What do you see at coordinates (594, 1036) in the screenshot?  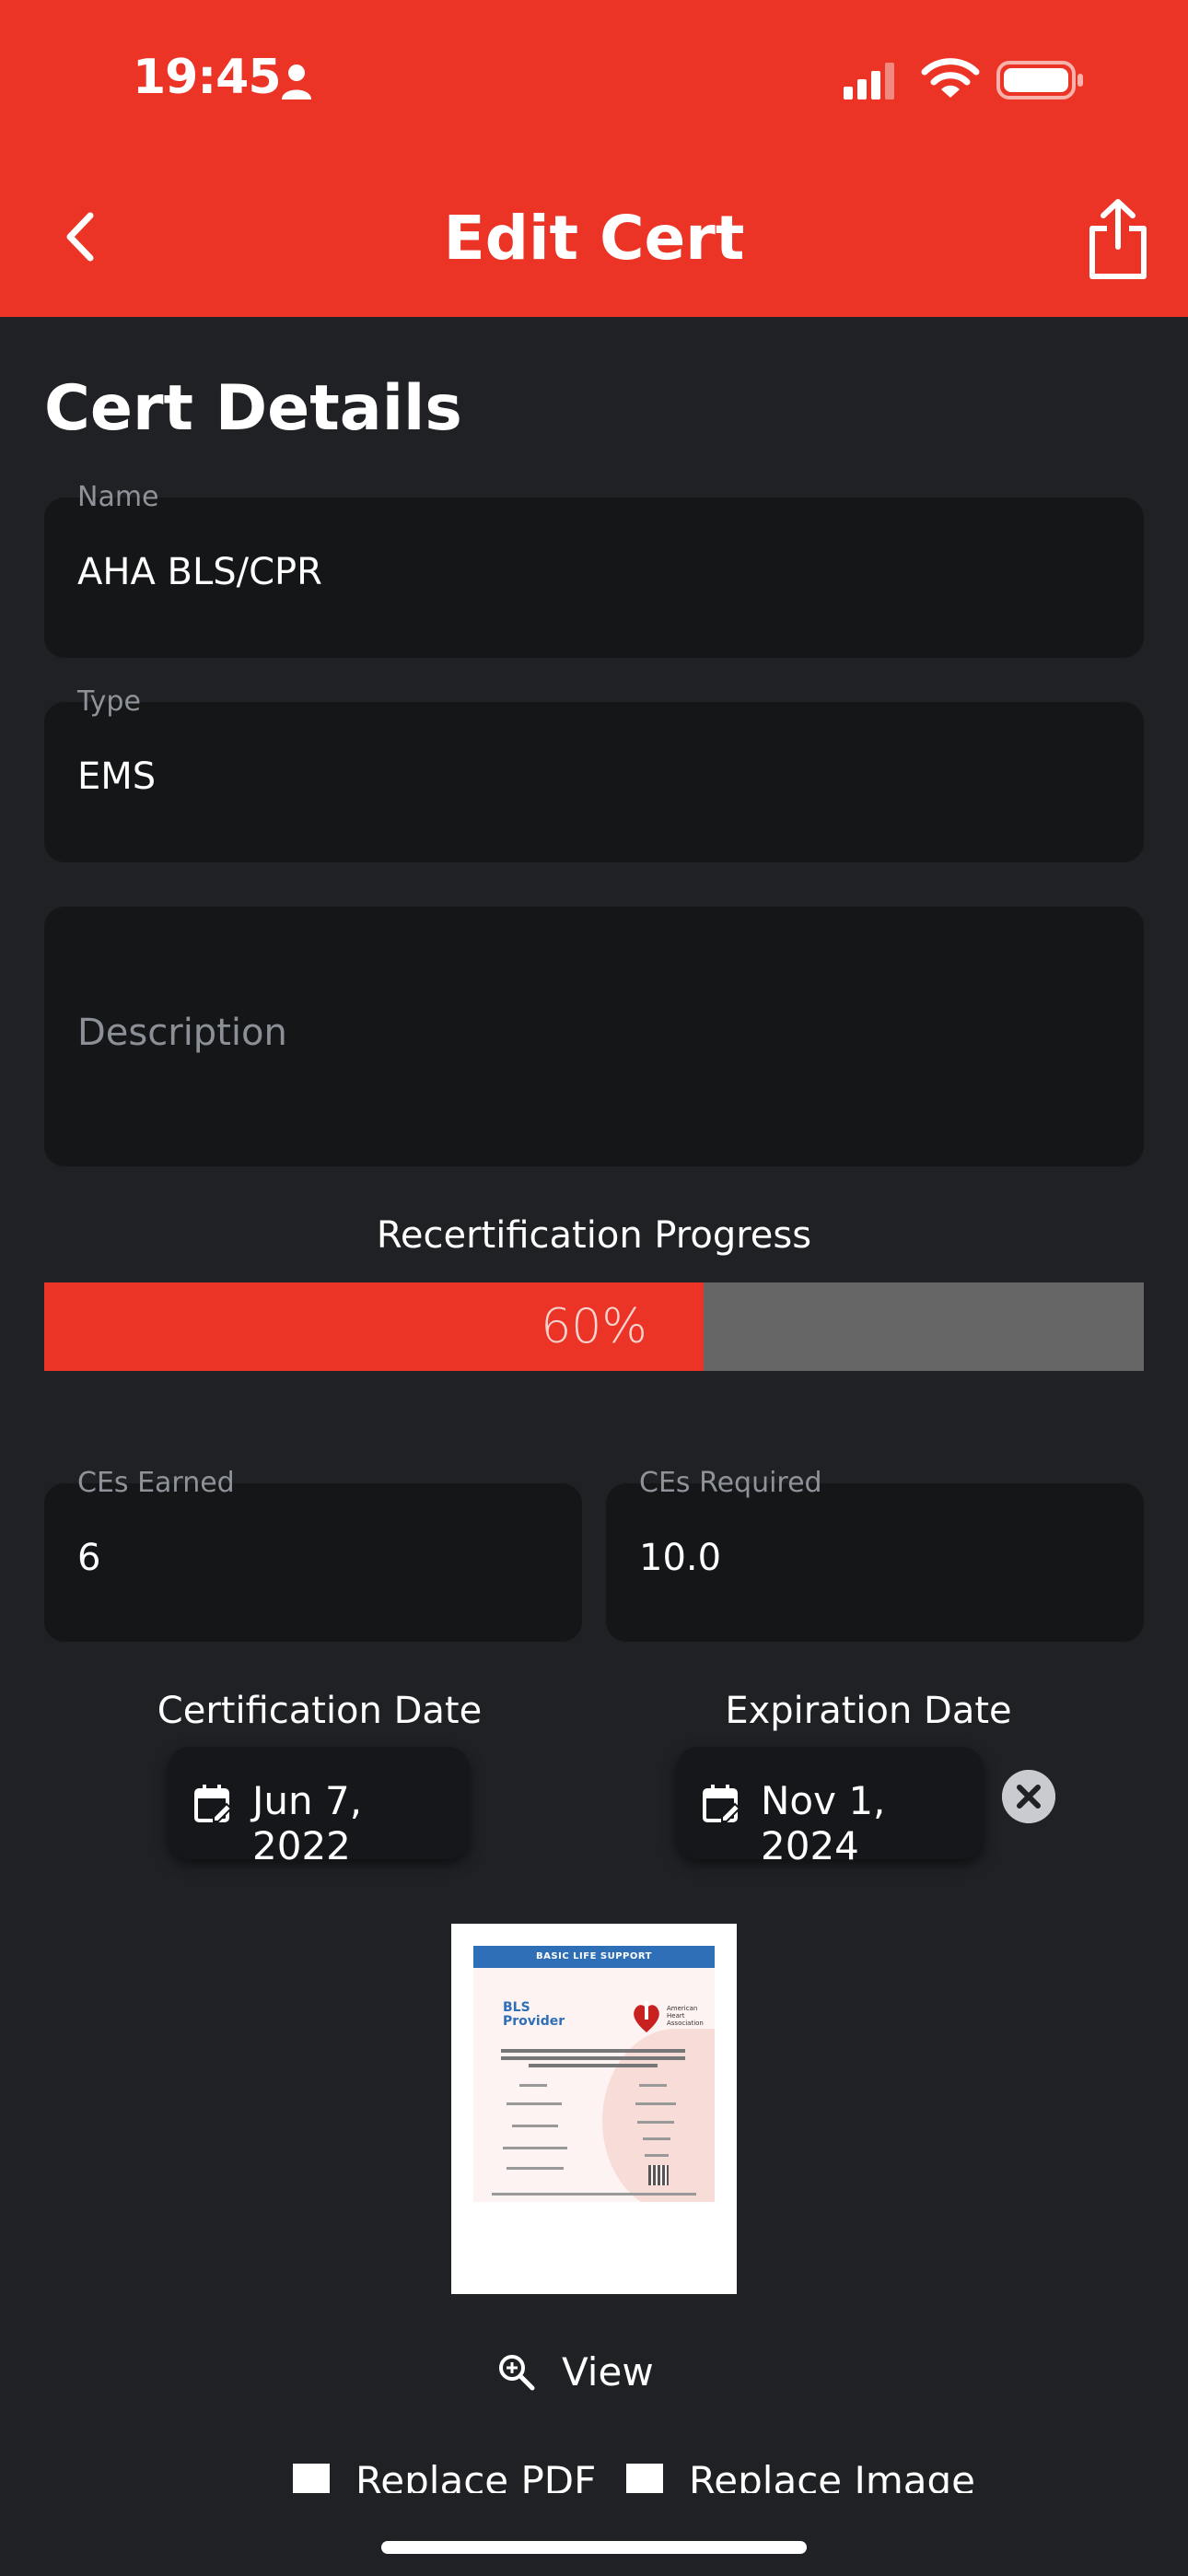 I see `description-field: Description` at bounding box center [594, 1036].